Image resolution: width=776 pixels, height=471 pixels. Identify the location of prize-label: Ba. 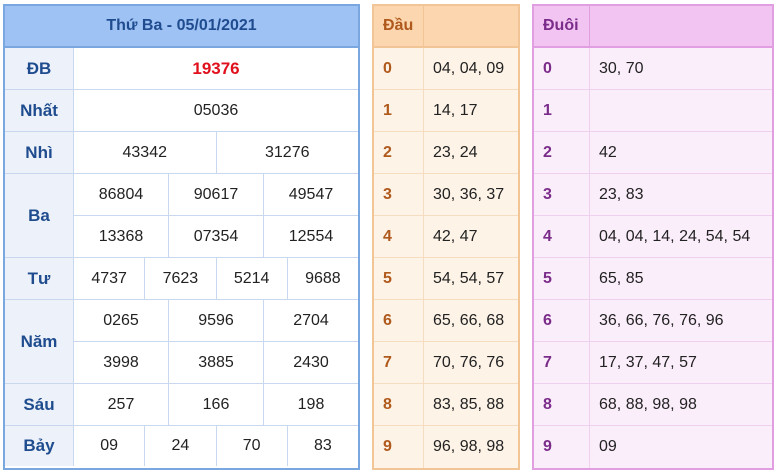
(39, 215).